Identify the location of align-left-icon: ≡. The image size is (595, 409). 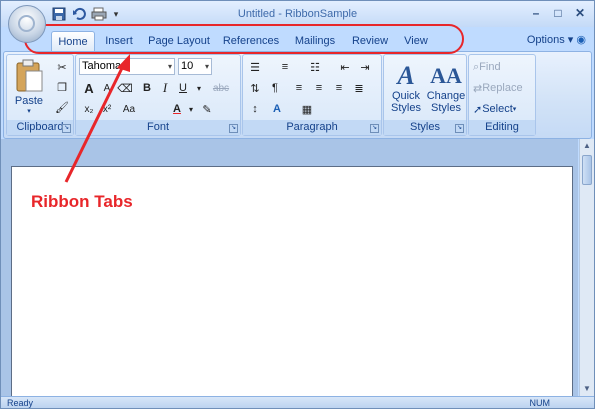
(299, 88).